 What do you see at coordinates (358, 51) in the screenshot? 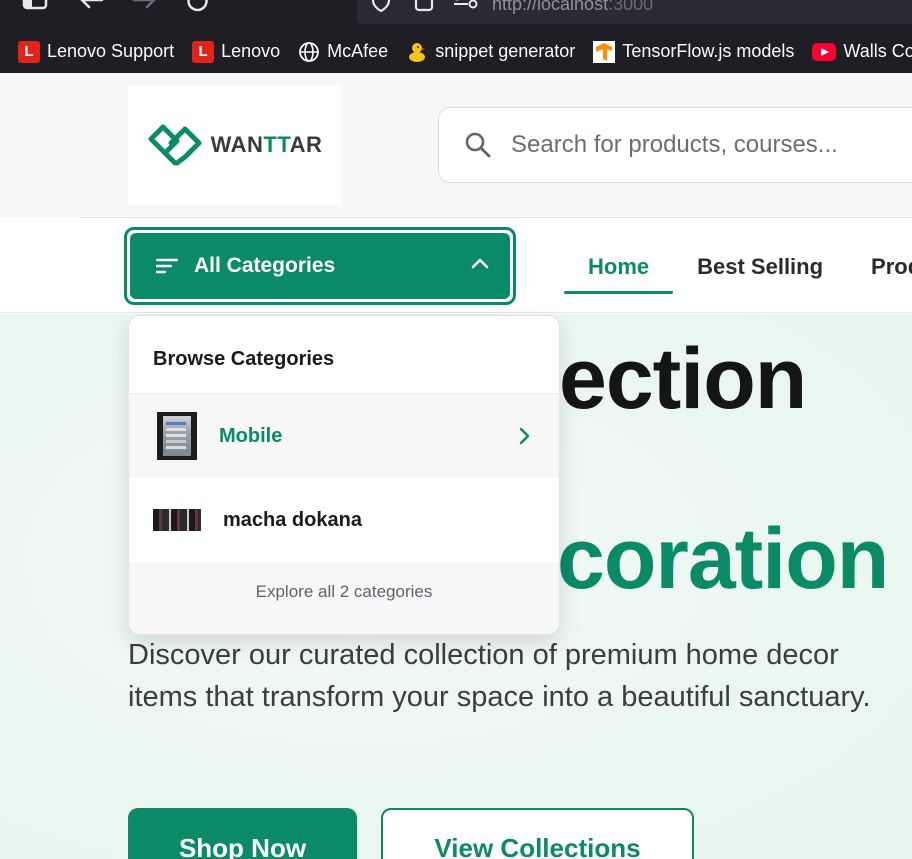
I see `bookmark-label: McAfee` at bounding box center [358, 51].